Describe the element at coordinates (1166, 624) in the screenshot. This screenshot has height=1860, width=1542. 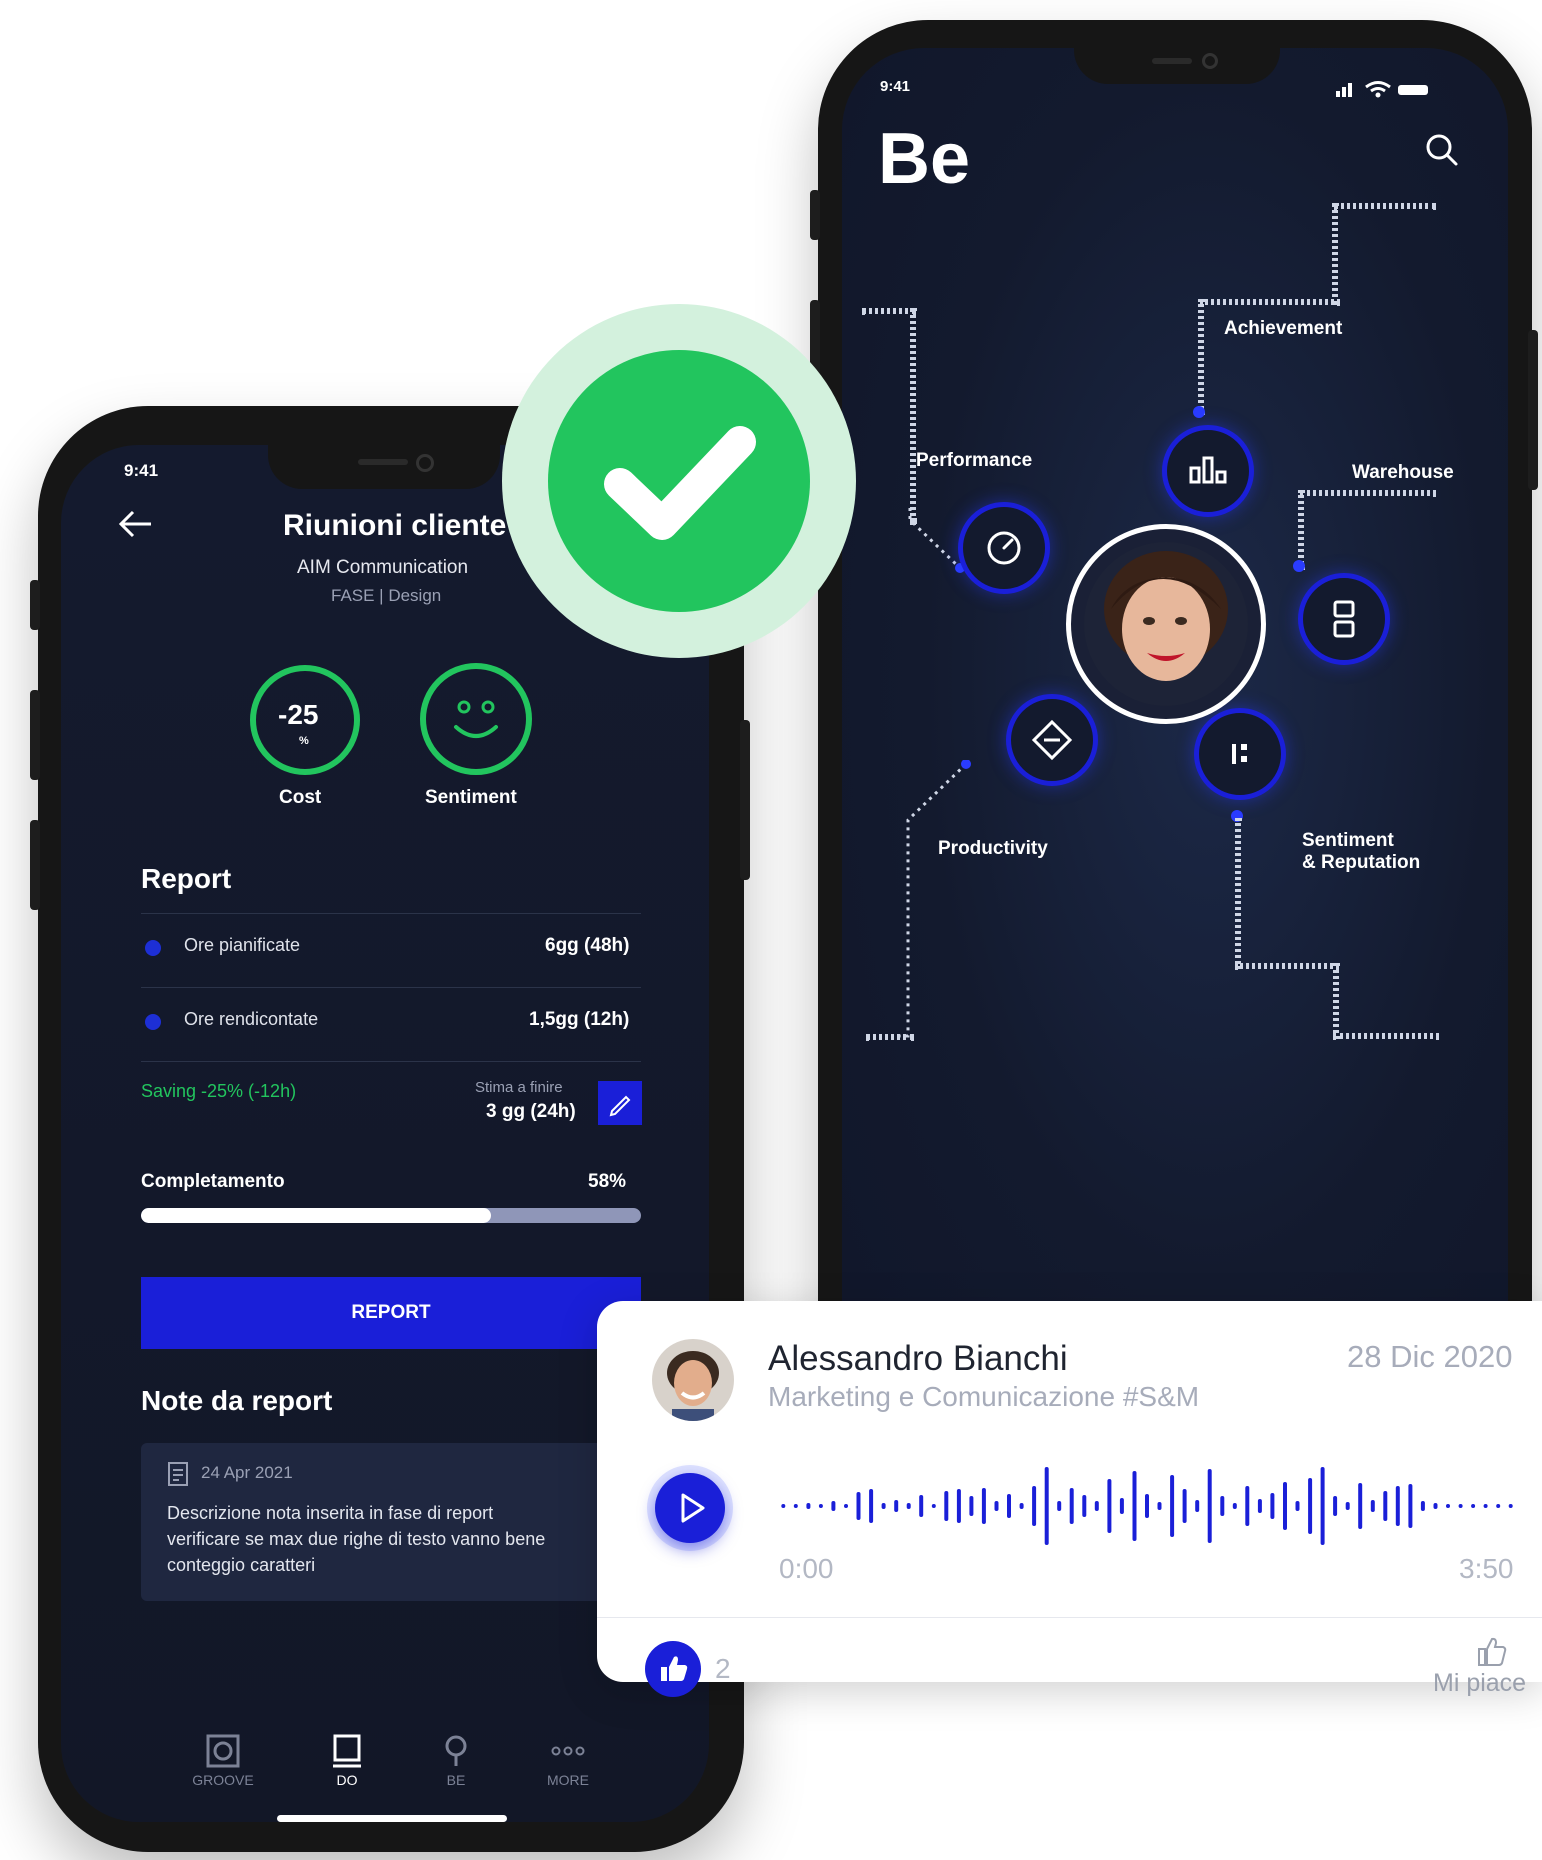
I see `profile-avatar` at that location.